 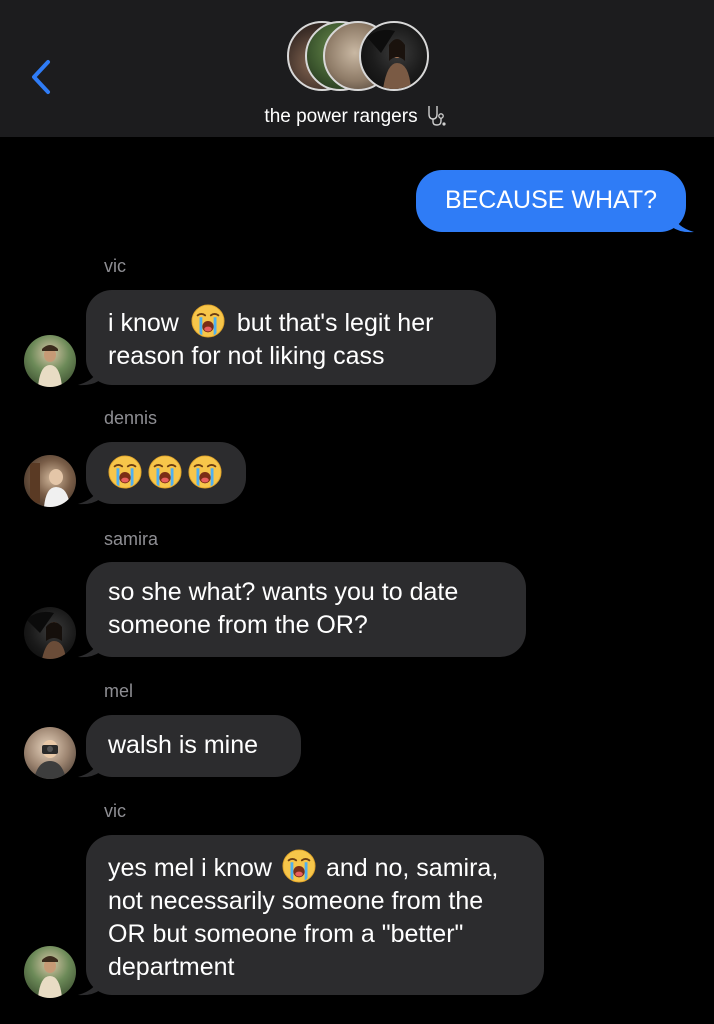 I want to click on incoming-message-bubble: walsh is mine, so click(x=193, y=746).